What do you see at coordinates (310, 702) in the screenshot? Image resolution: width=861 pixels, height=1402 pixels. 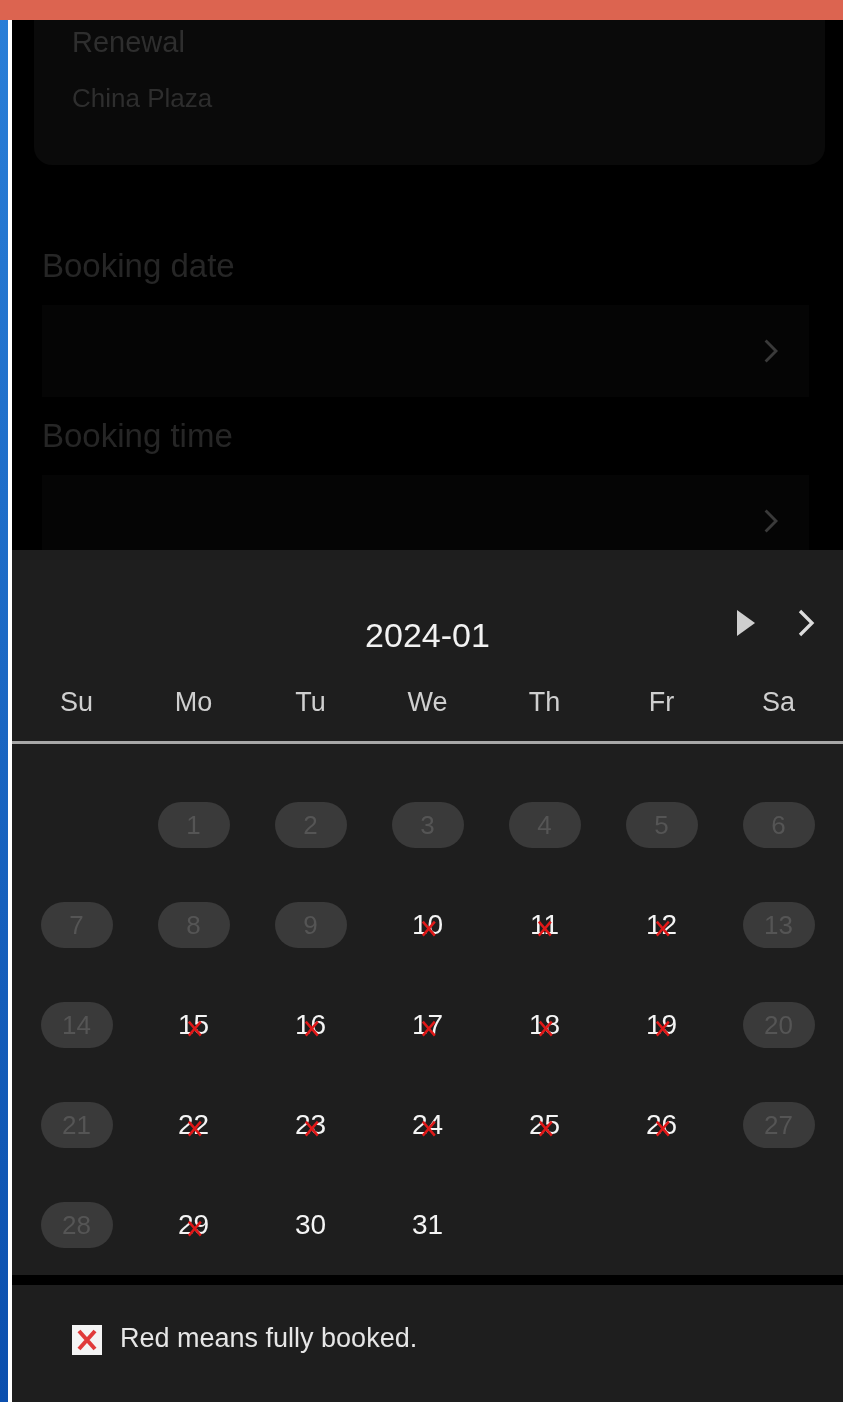 I see `weekday-label: Tu` at bounding box center [310, 702].